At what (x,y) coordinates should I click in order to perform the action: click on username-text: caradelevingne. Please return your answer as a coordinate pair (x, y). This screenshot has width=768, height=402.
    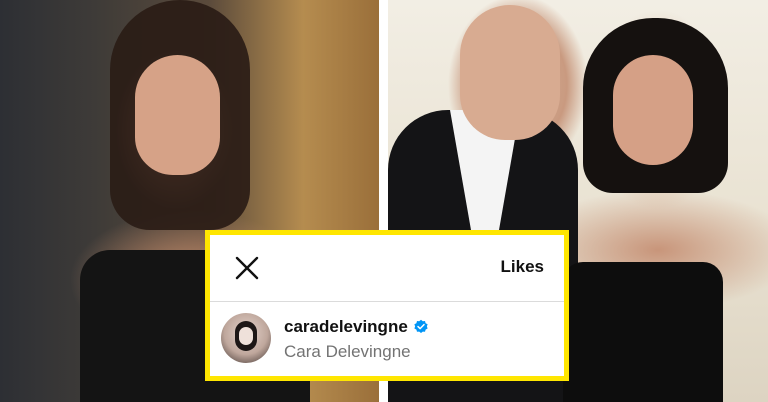
    Looking at the image, I should click on (346, 326).